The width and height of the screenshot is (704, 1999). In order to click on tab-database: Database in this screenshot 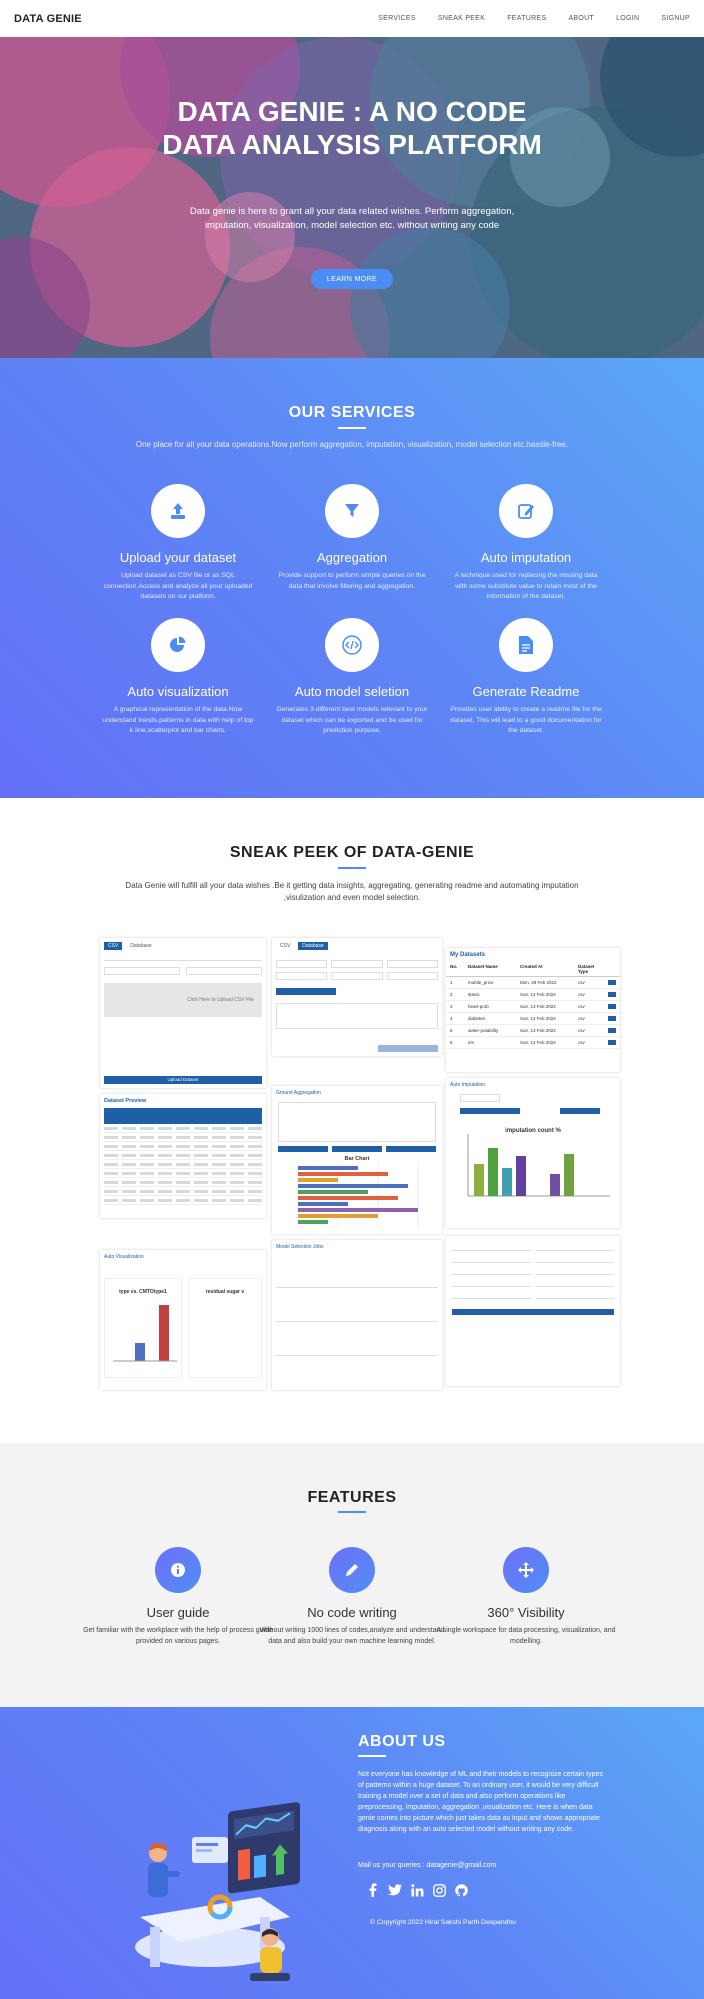, I will do `click(140, 946)`.